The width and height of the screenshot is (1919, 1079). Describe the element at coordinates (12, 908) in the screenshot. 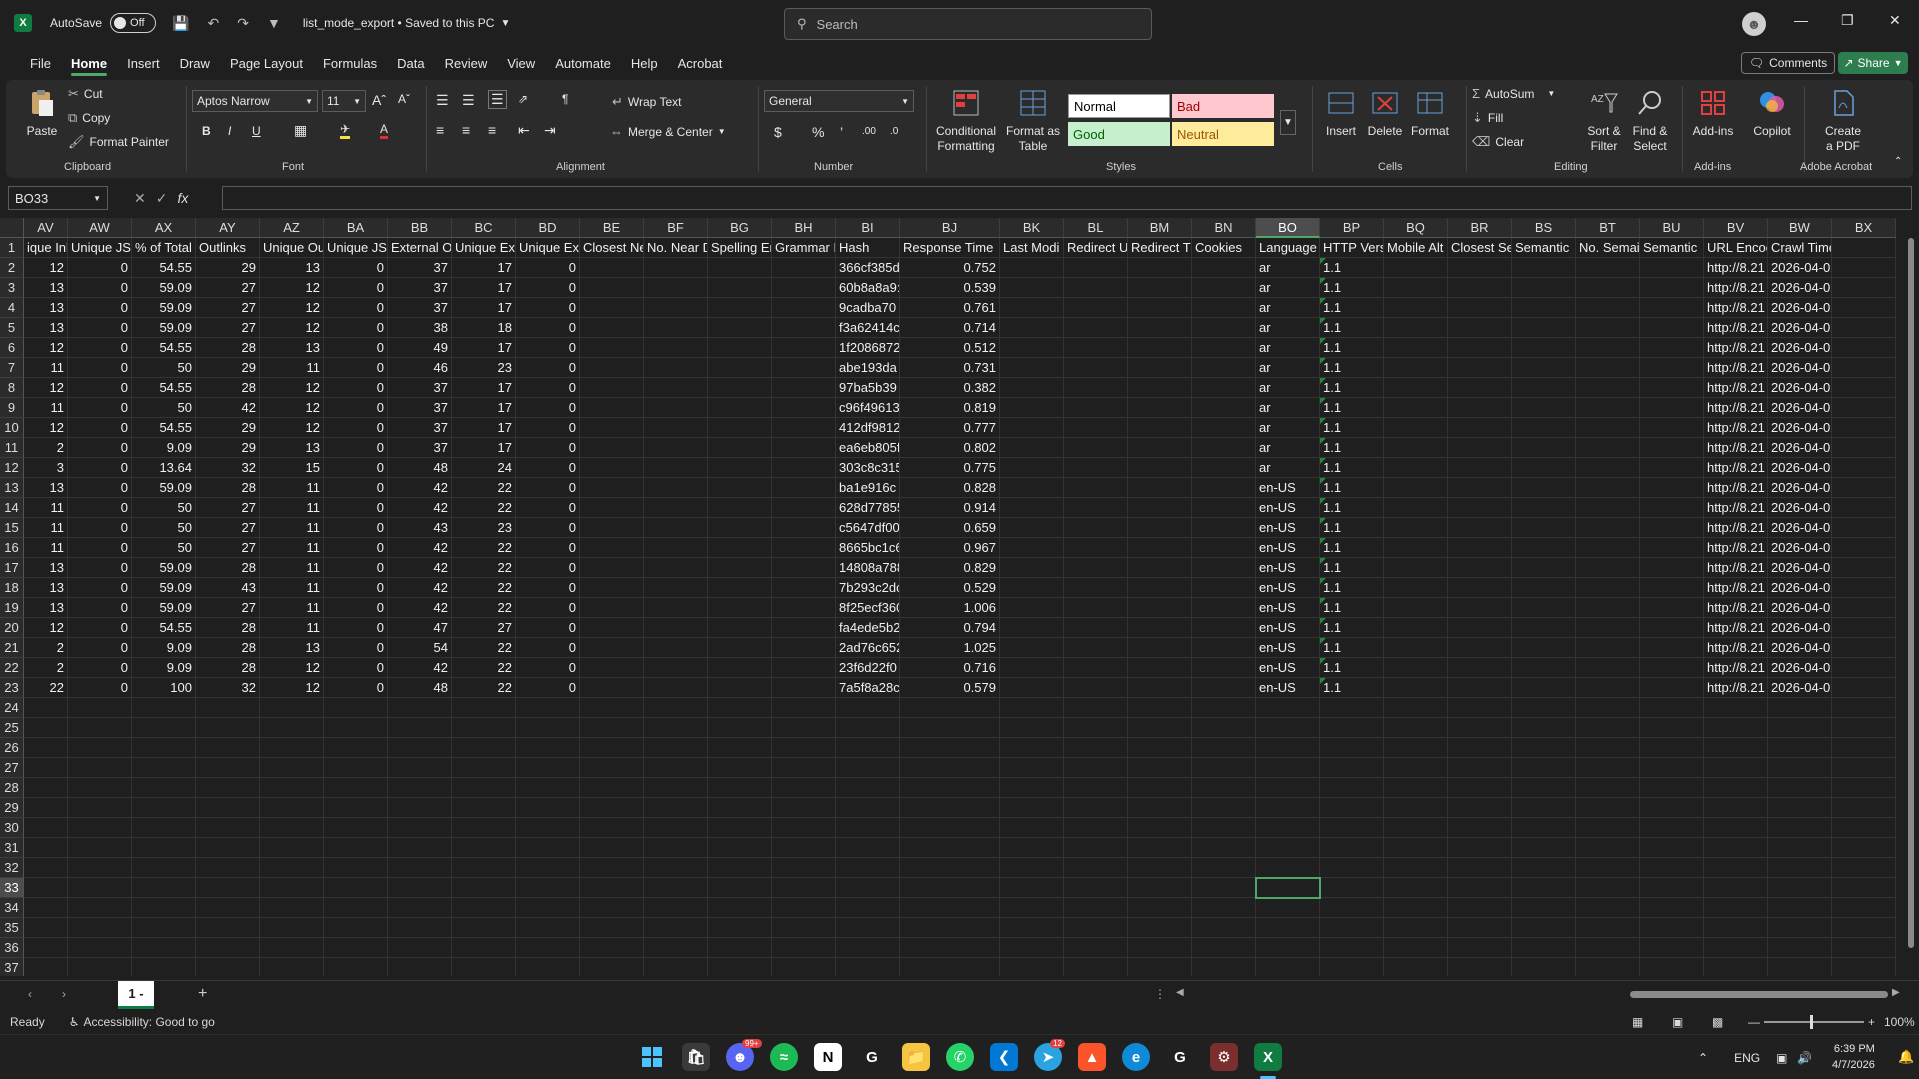

I see `row-header: 34` at that location.